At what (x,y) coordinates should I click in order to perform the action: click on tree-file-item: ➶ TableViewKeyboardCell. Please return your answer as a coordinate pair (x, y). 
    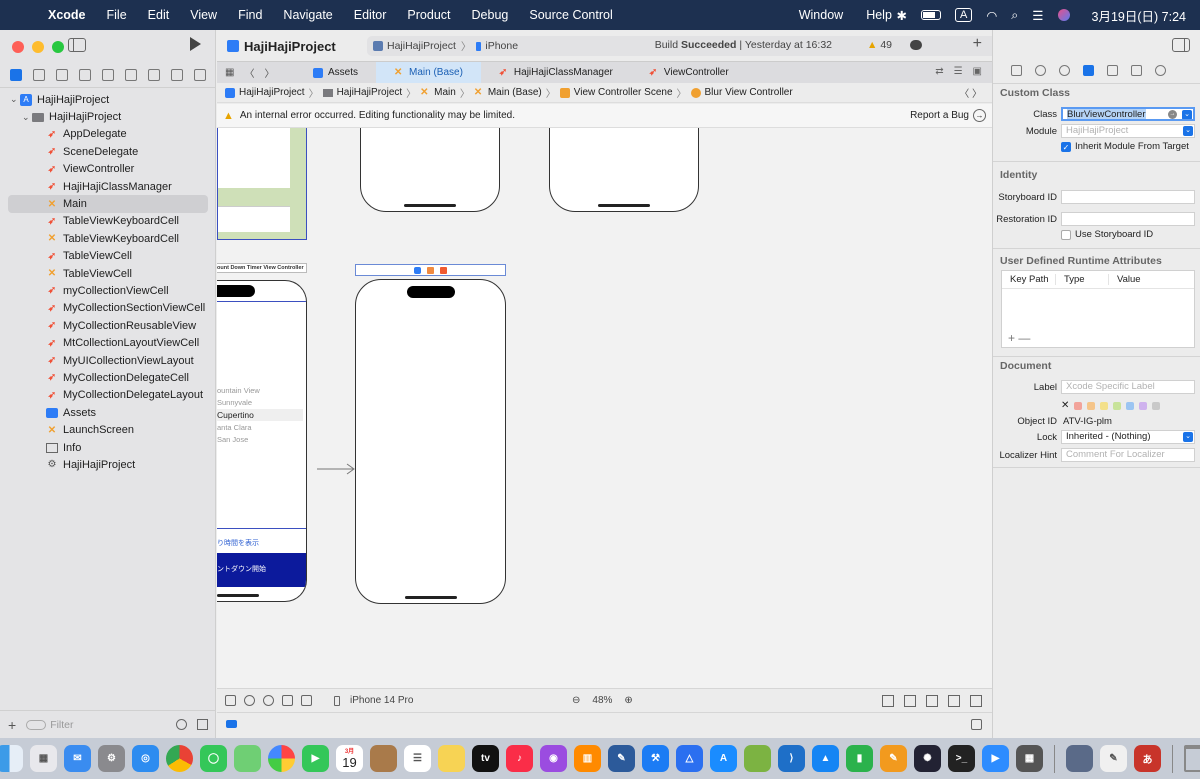
    Looking at the image, I should click on (108, 221).